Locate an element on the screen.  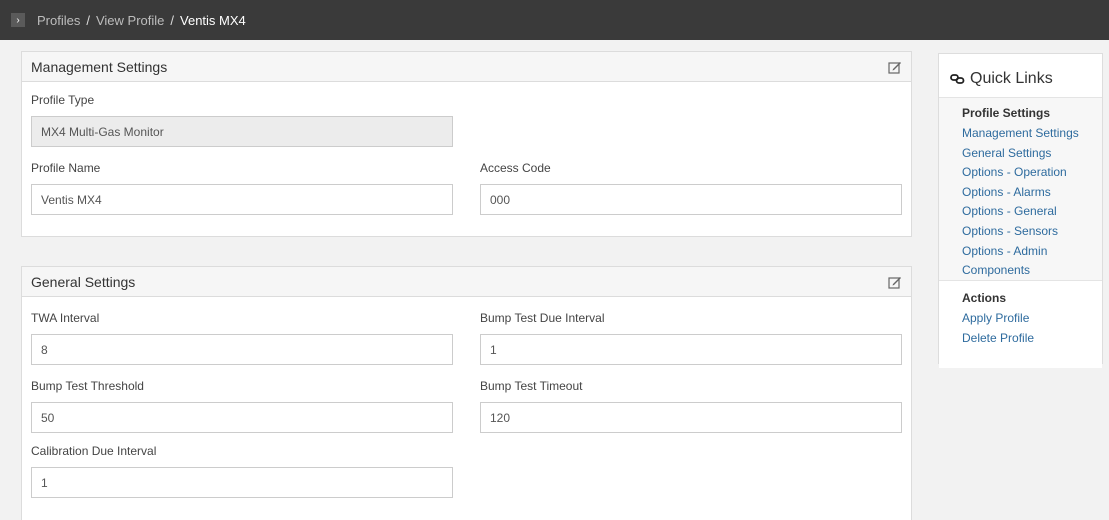
top-bar: › Profiles / View Profile / Ventis MX4 is located at coordinates (554, 20).